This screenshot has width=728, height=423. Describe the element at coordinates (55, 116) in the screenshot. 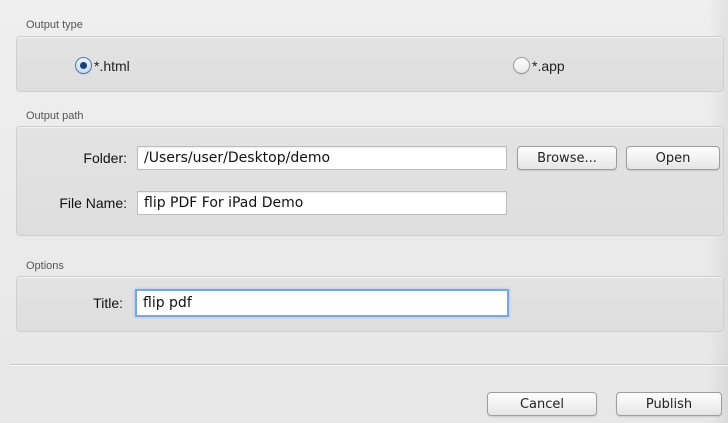

I see `output-path-label: Output path` at that location.